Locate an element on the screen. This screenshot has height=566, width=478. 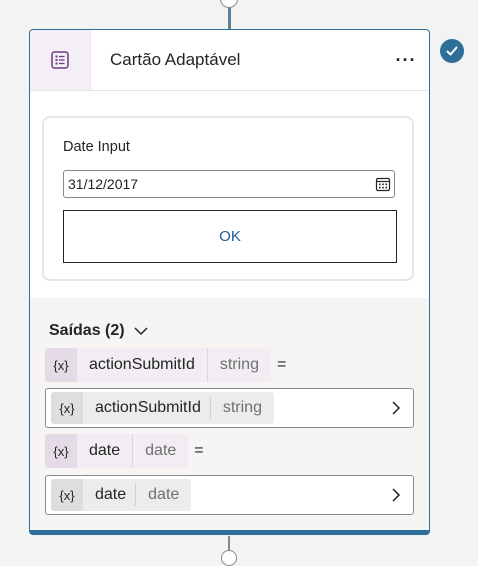
node-type-icon-box is located at coordinates (60, 60).